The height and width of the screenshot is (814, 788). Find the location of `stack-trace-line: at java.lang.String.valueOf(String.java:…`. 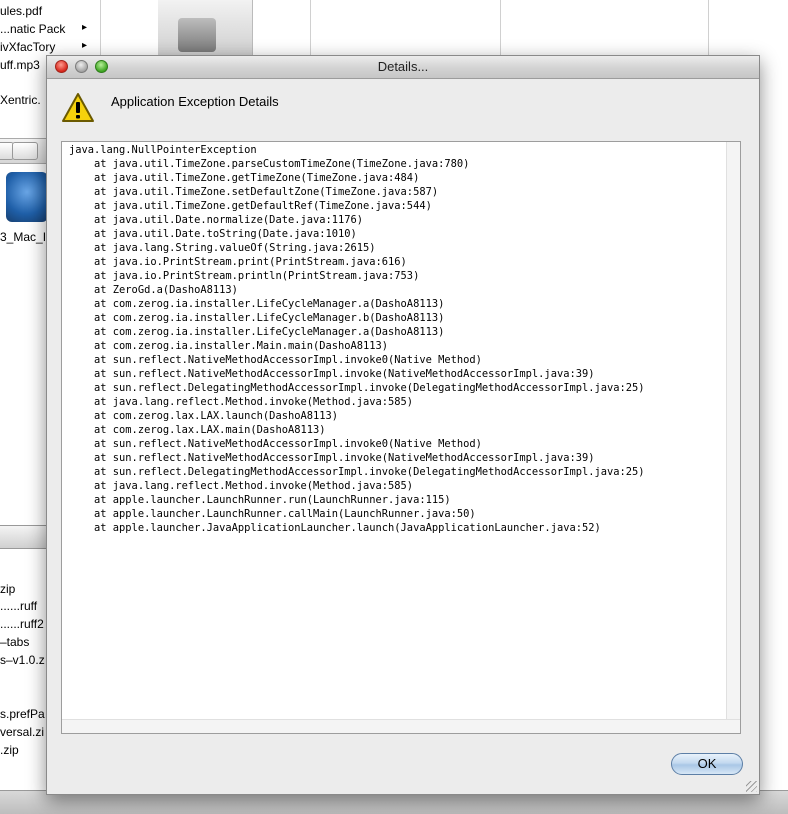

stack-trace-line: at java.lang.String.valueOf(String.java:… is located at coordinates (235, 248).